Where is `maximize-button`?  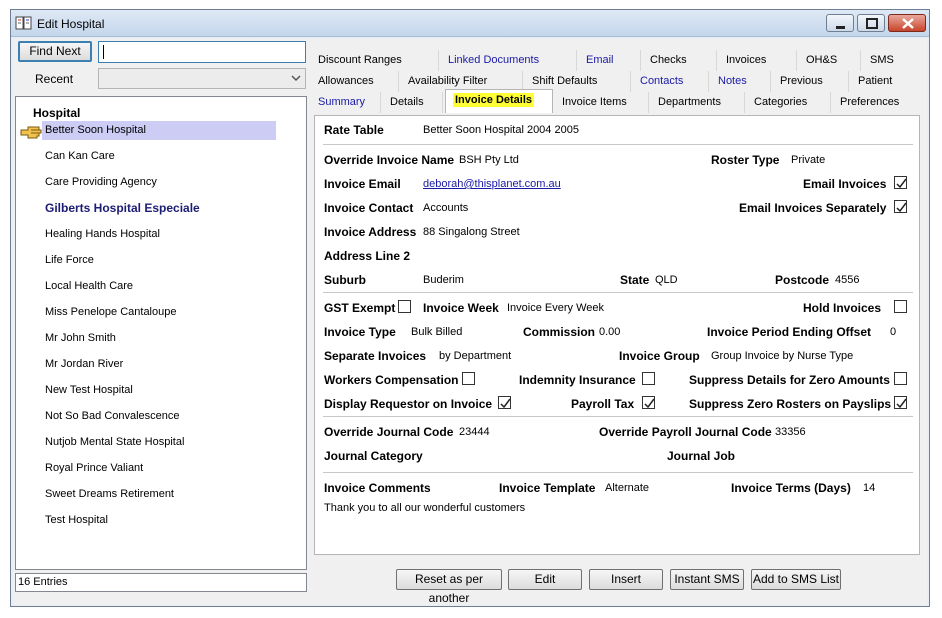 maximize-button is located at coordinates (871, 23).